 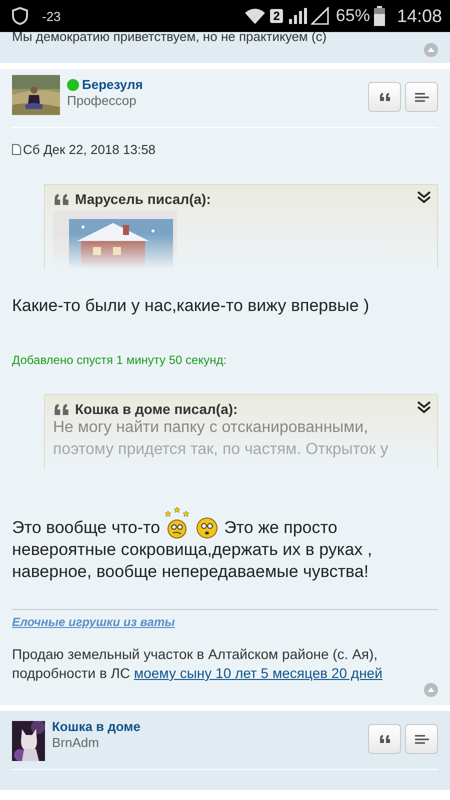 What do you see at coordinates (20, 16) in the screenshot?
I see `shield-icon` at bounding box center [20, 16].